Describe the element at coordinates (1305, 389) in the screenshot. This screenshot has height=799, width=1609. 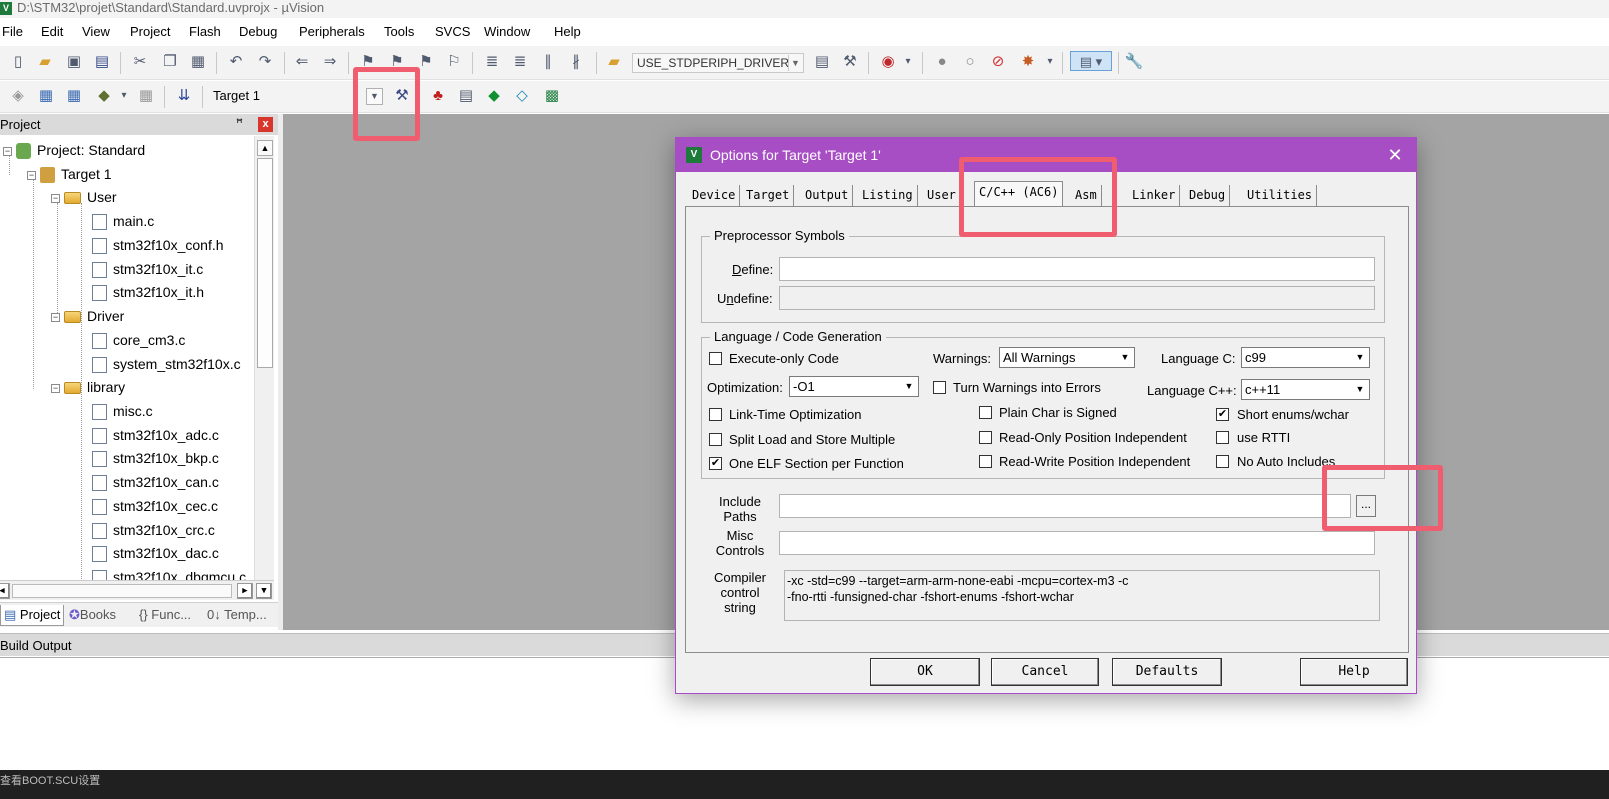
I see `language-cpp-select: c++11 ▼` at that location.